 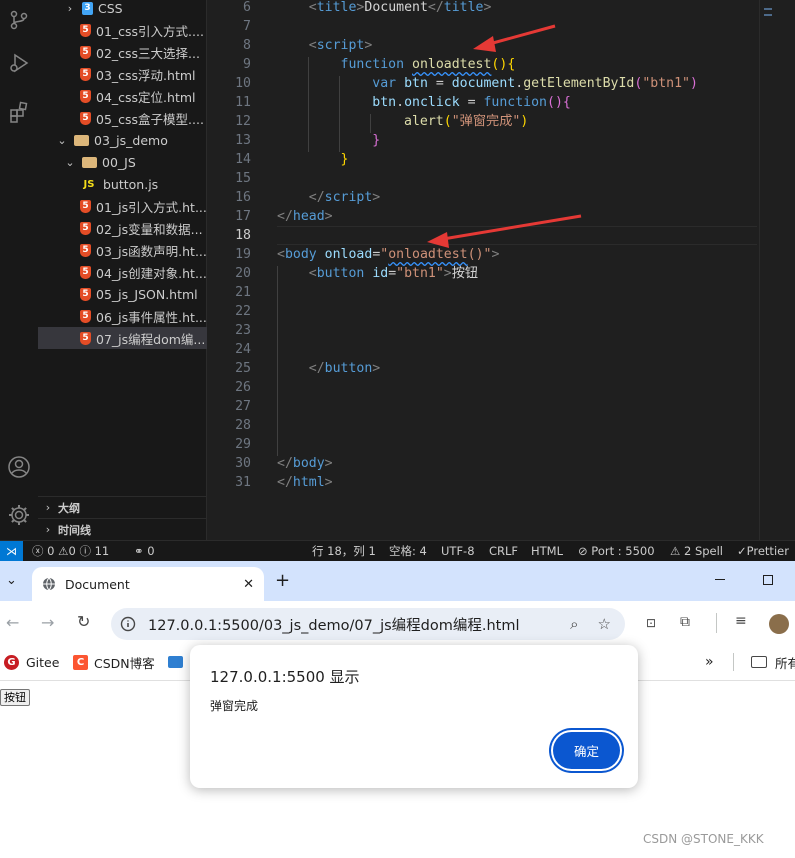 I want to click on broadcast-icon: ⚭, so click(x=139, y=551).